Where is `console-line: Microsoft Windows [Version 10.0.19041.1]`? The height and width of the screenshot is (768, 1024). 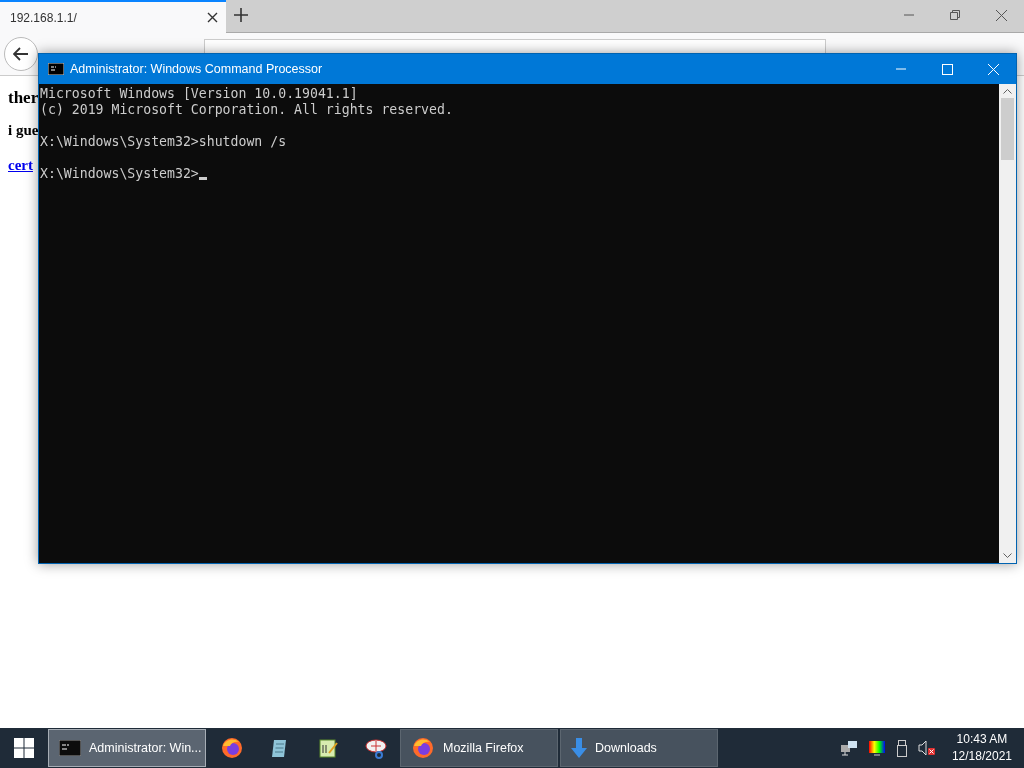 console-line: Microsoft Windows [Version 10.0.19041.1] is located at coordinates (199, 94).